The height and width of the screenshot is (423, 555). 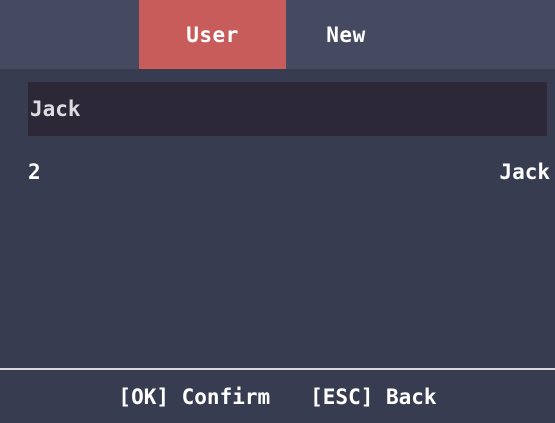 I want to click on search-input: Jack, so click(x=287, y=109).